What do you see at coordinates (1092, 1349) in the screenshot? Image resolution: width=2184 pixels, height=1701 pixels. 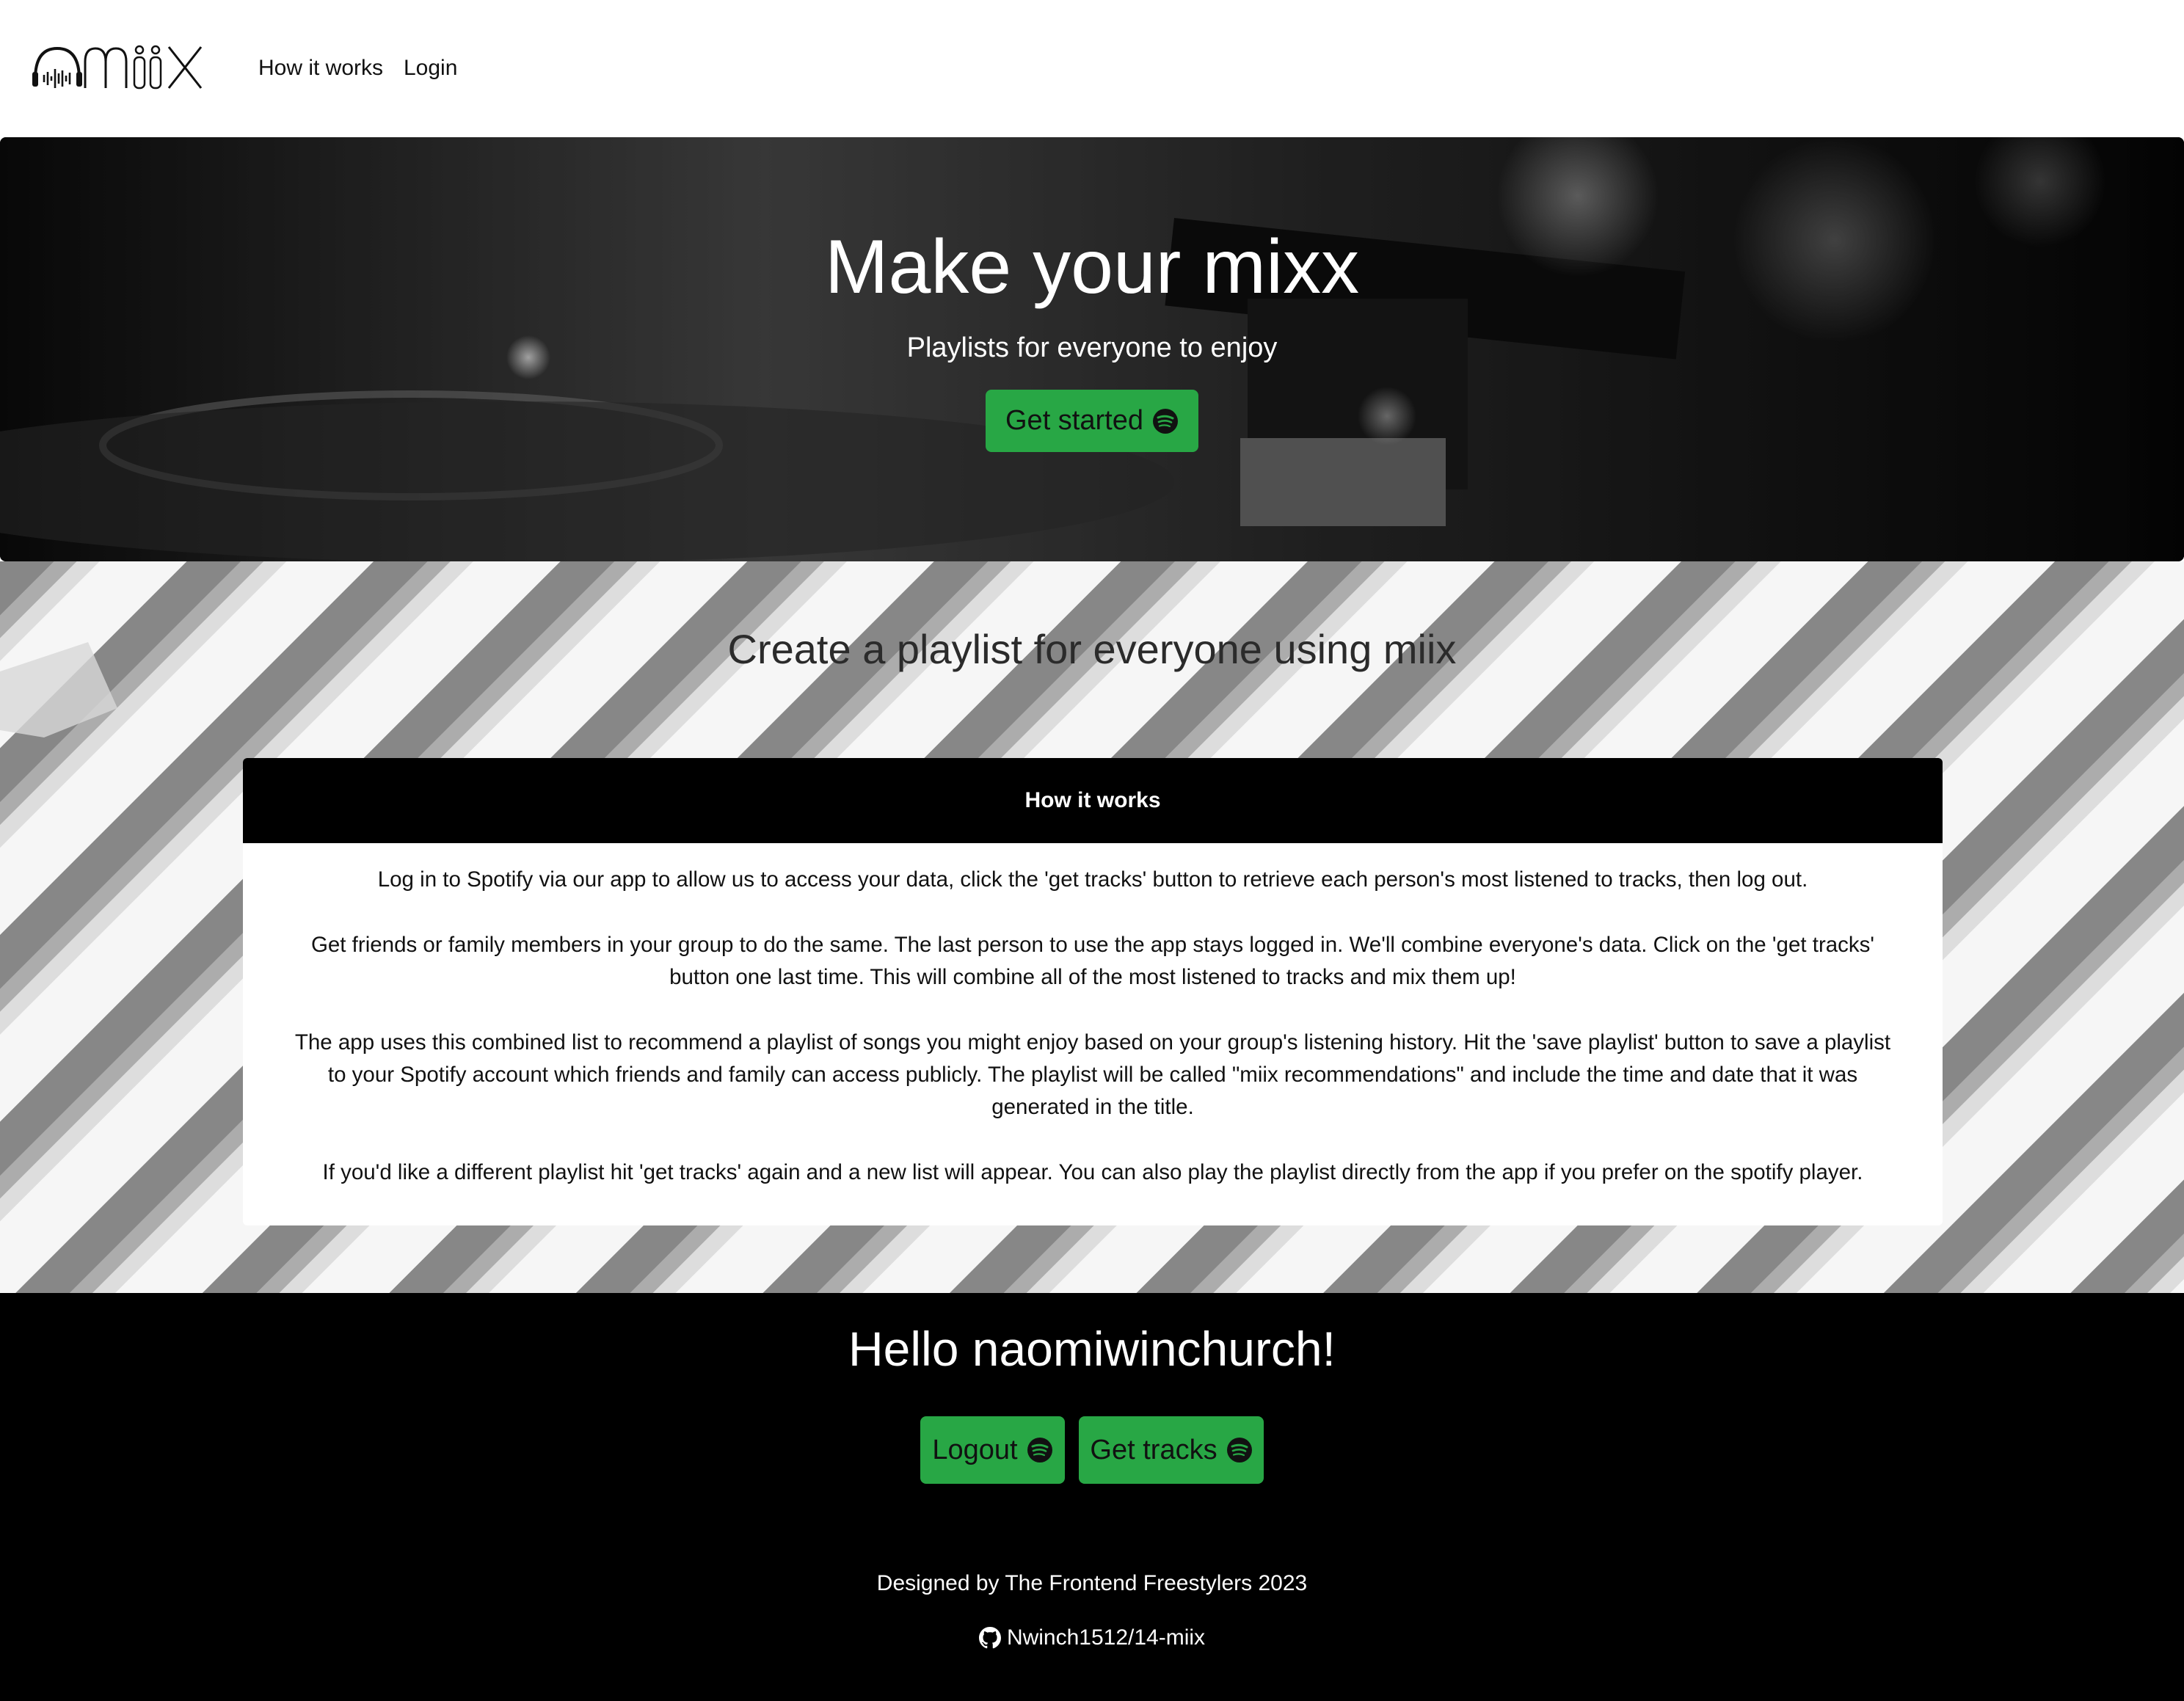 I see `user-greeting: Hello naomiwinchurch!` at bounding box center [1092, 1349].